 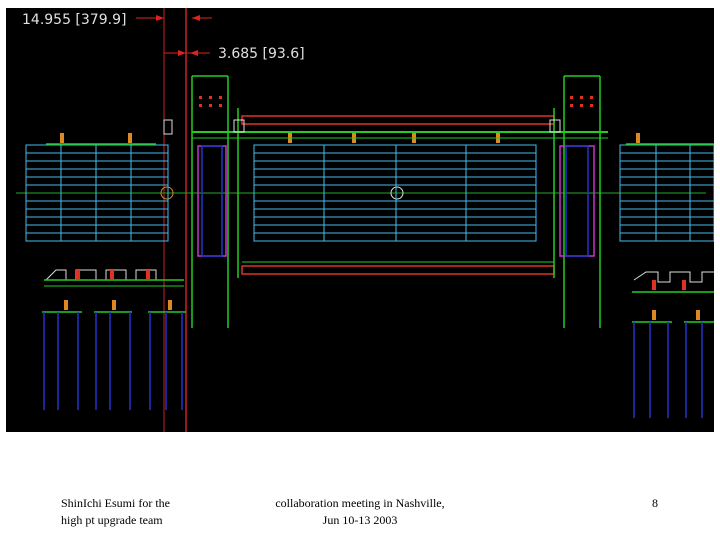 What do you see at coordinates (115, 503) in the screenshot?
I see `footer-author-line1: ShinIchi Esumi for the` at bounding box center [115, 503].